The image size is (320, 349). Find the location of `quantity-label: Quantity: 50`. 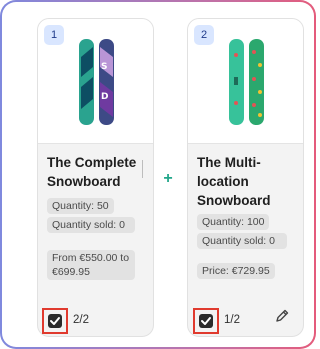

quantity-label: Quantity: 50 is located at coordinates (80, 206).